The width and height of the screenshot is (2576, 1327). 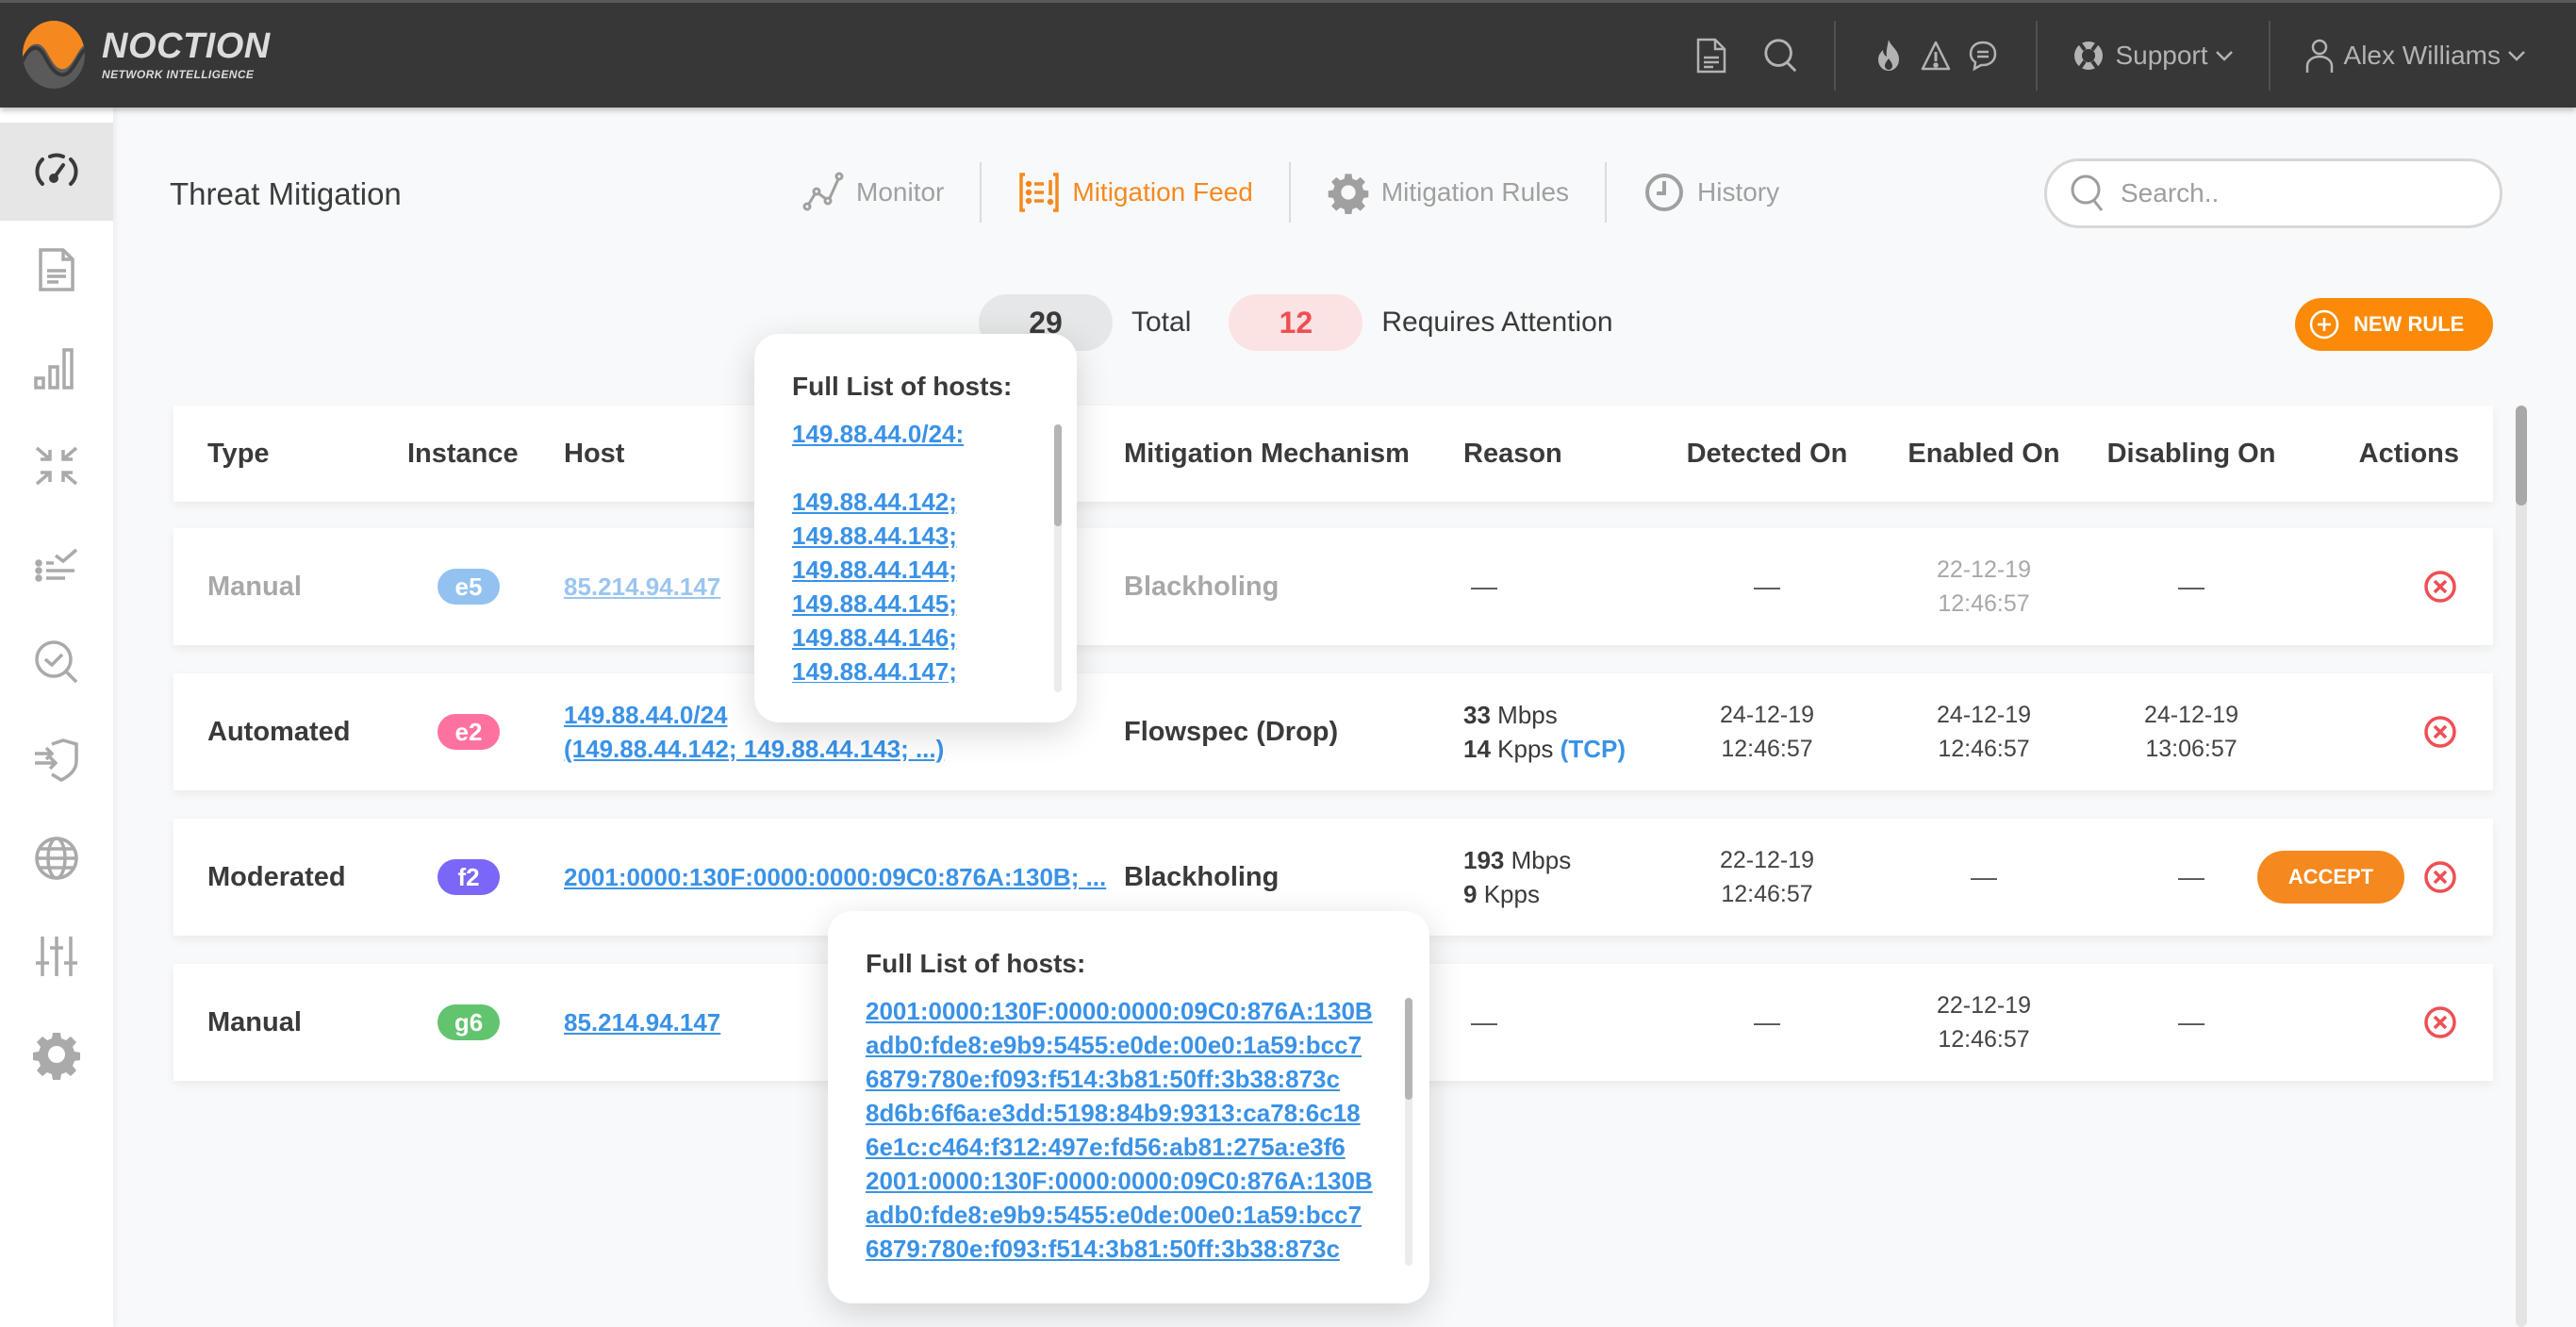 I want to click on sidebar-item-threat-mitigation, so click(x=56, y=760).